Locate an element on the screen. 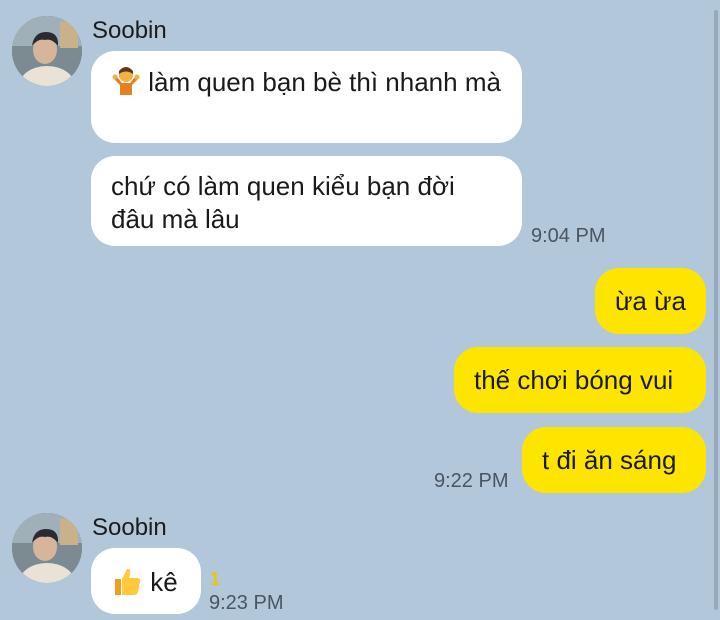 The height and width of the screenshot is (620, 720). message-bubble: ừa ừa is located at coordinates (650, 301).